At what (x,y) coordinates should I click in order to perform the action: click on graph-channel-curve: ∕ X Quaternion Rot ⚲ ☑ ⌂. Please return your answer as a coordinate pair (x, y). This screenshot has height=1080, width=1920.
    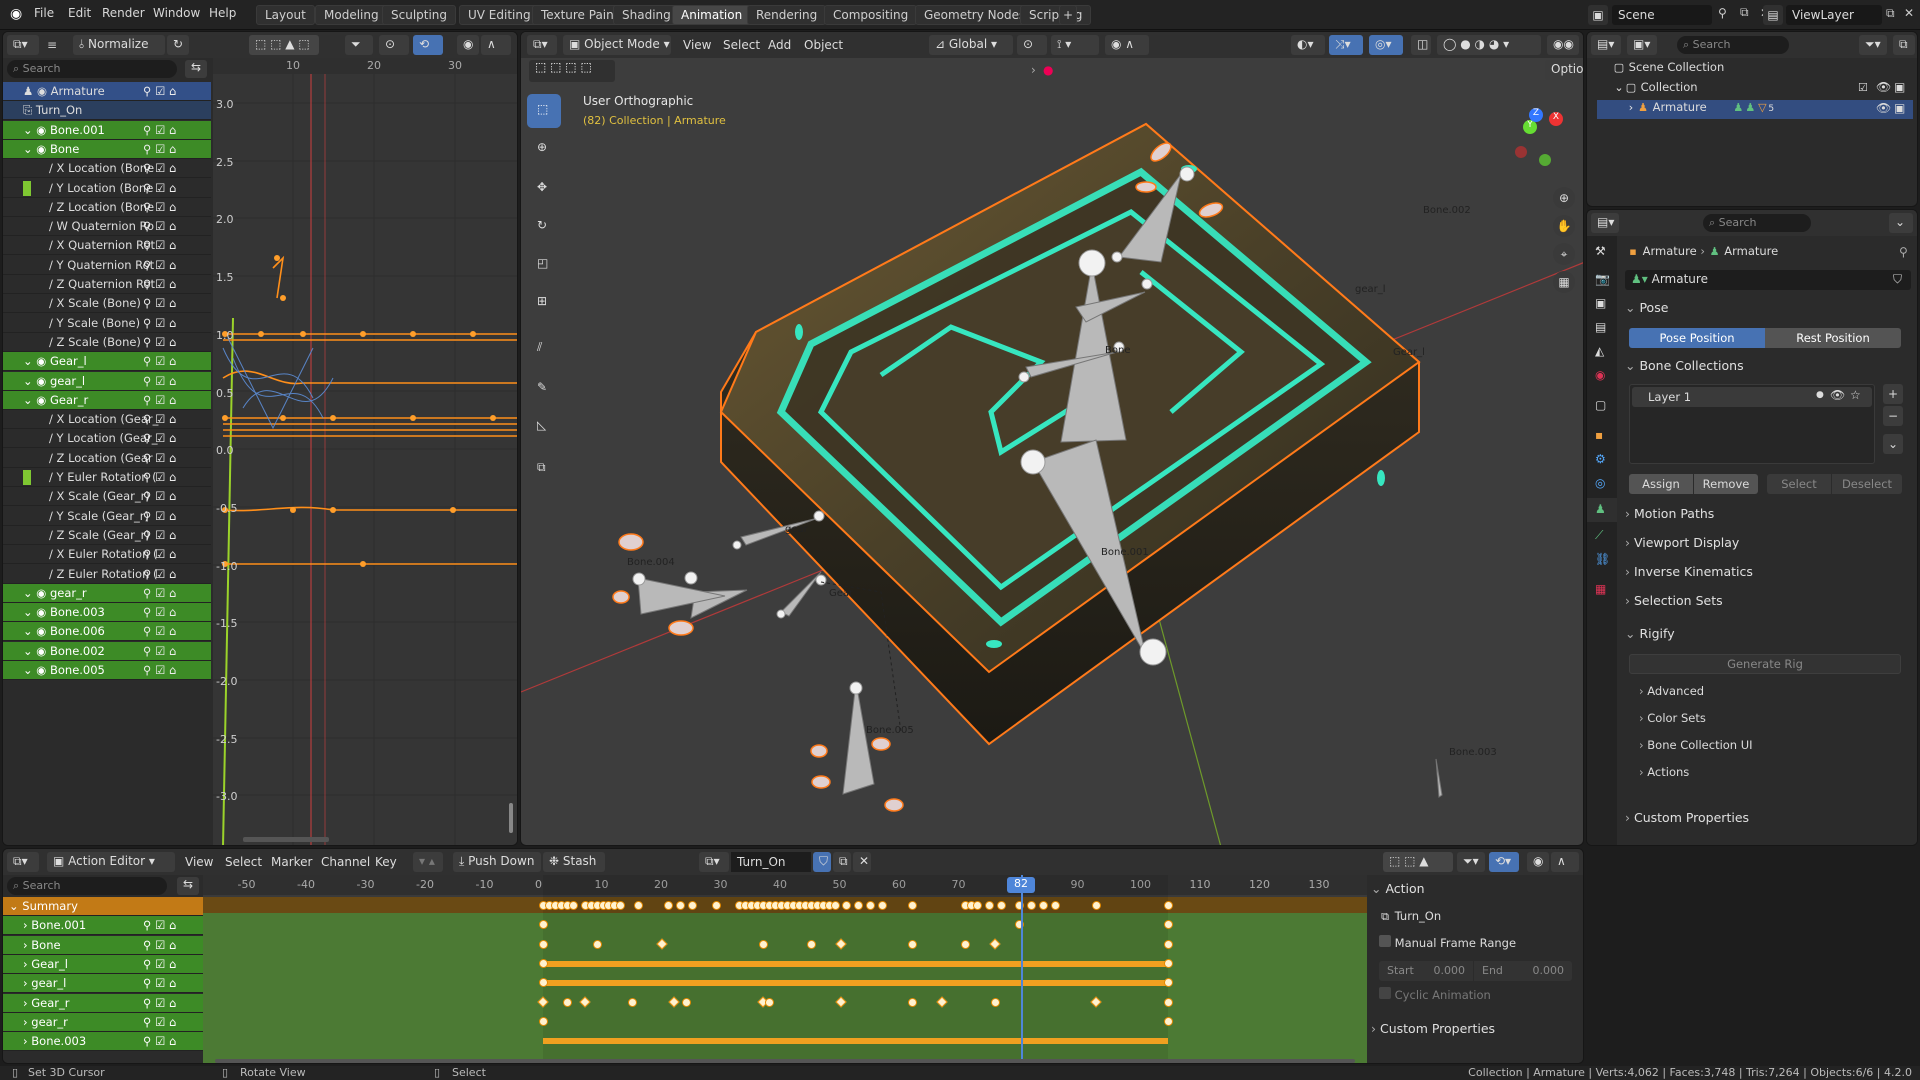
    Looking at the image, I should click on (107, 246).